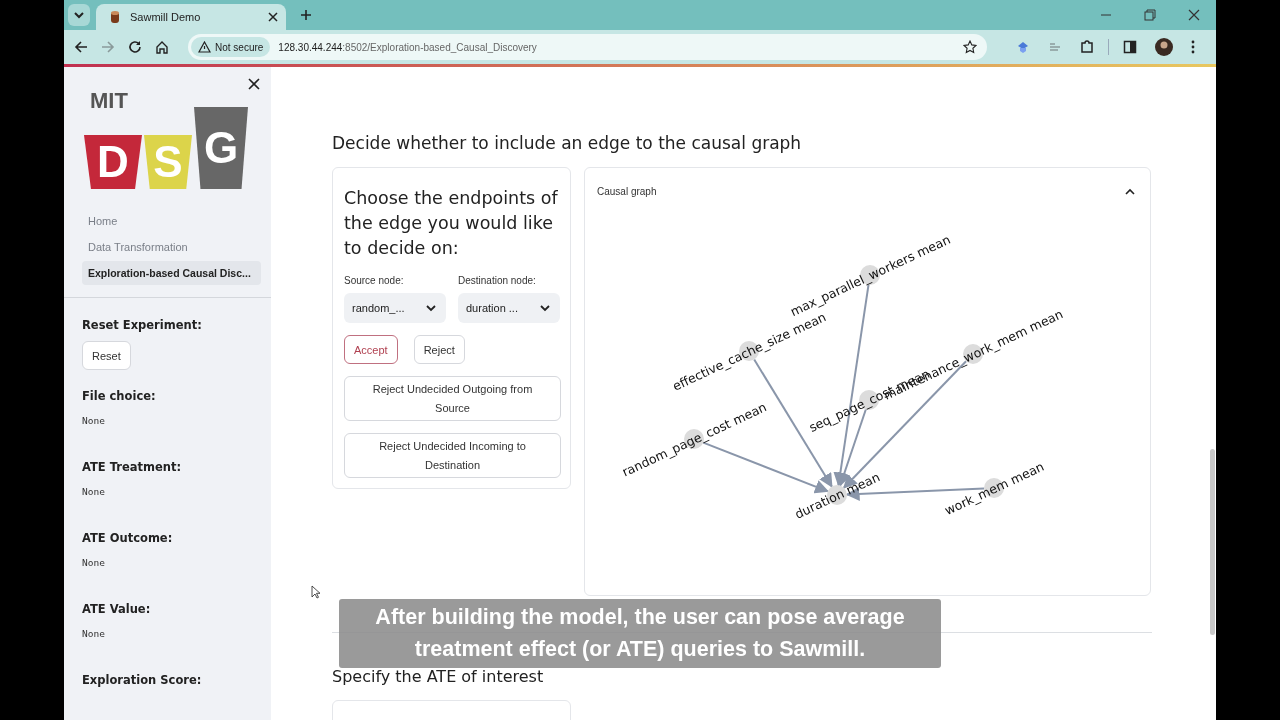 This screenshot has width=1280, height=720. What do you see at coordinates (117, 609) in the screenshot?
I see `section-heading: ATE Value:` at bounding box center [117, 609].